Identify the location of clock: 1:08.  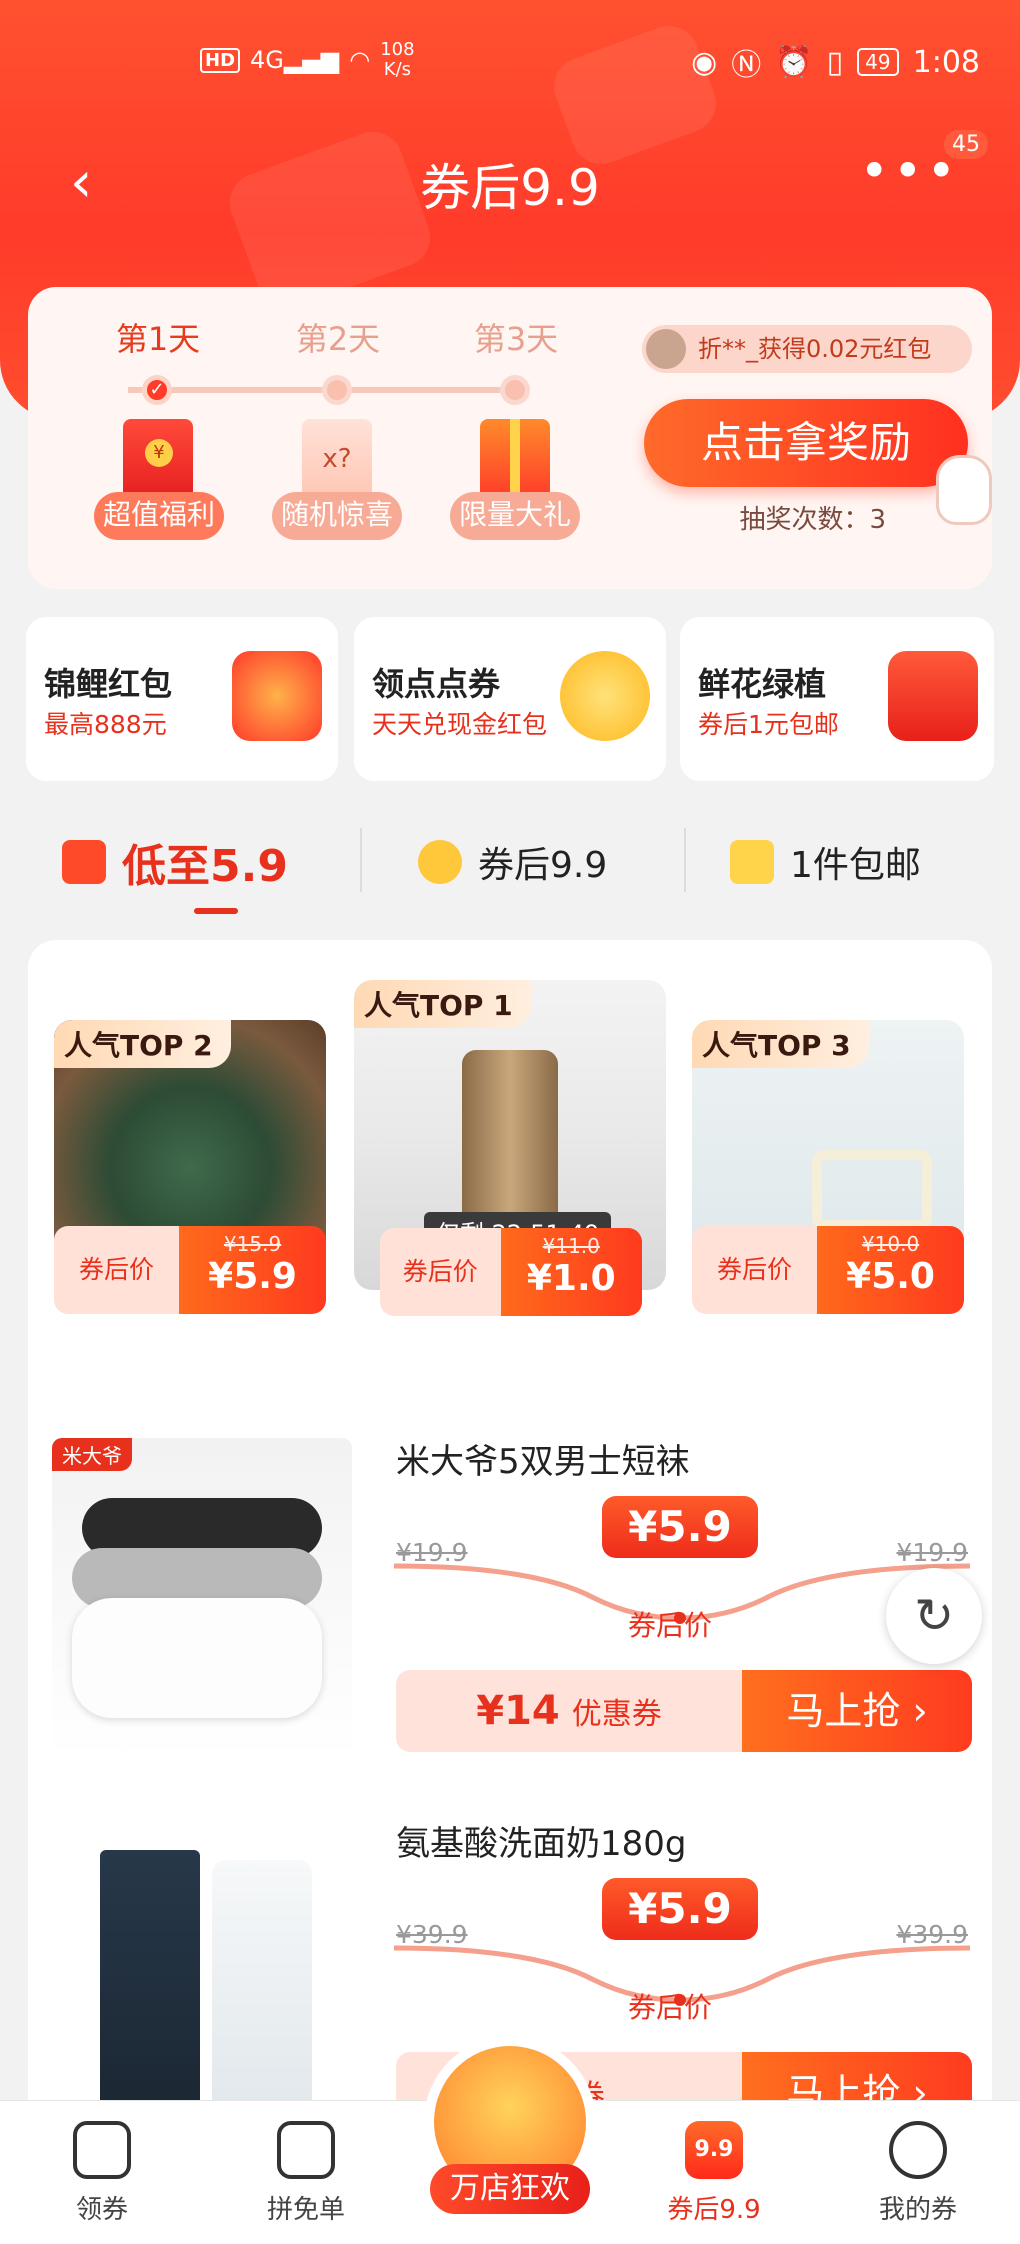
(946, 62).